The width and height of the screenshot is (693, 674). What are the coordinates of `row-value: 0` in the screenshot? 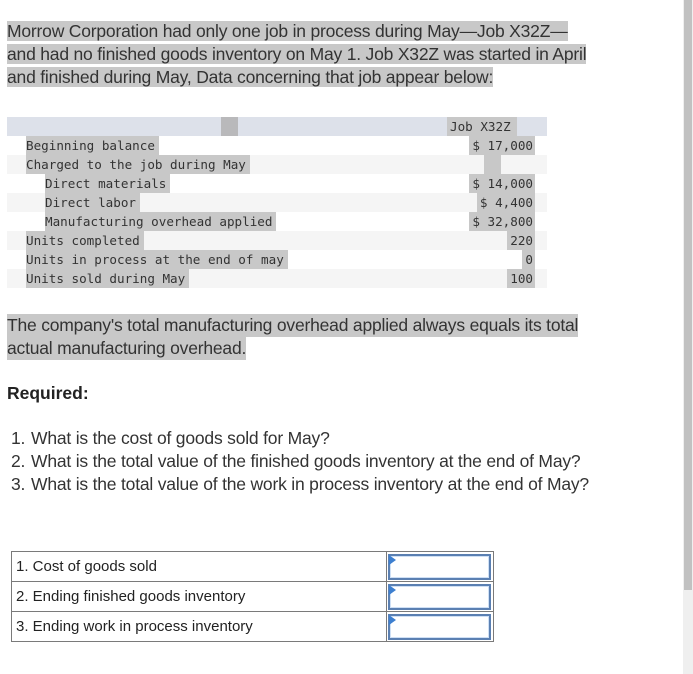 It's located at (528, 259).